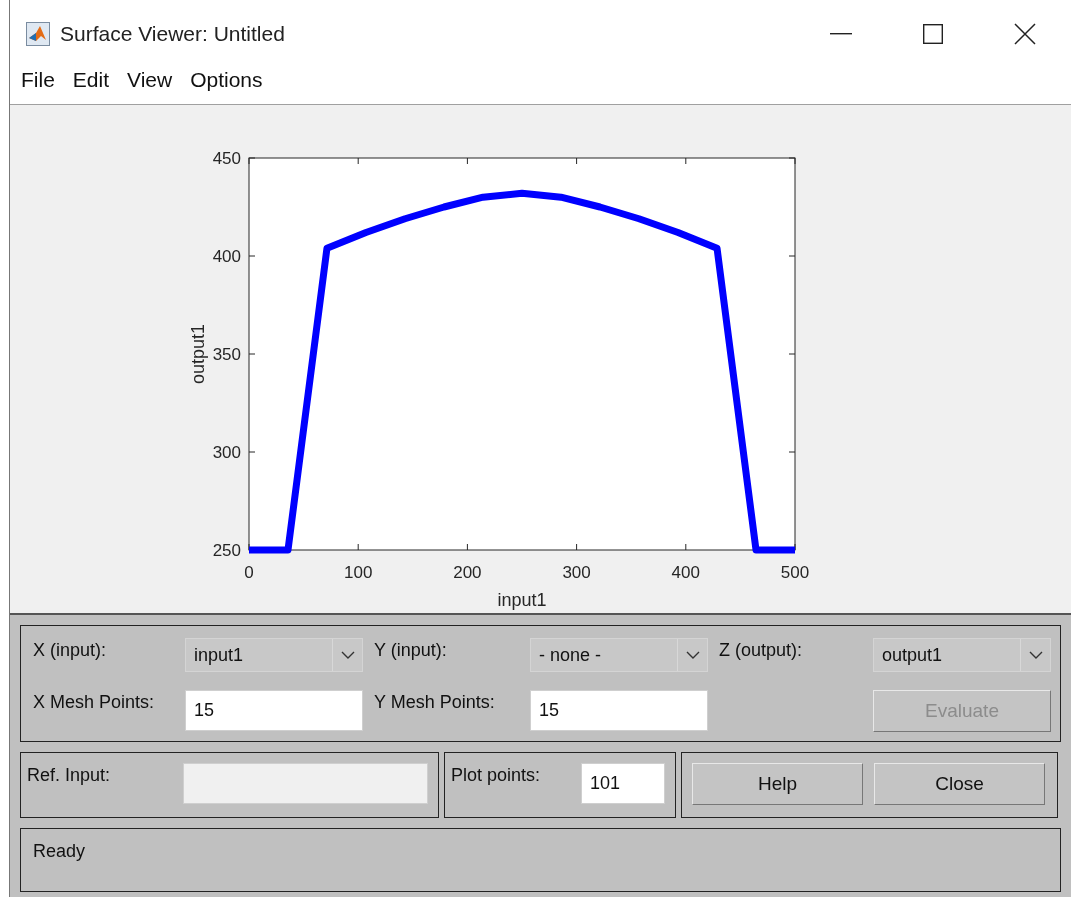 This screenshot has height=897, width=1071. Describe the element at coordinates (226, 452) in the screenshot. I see `y-tick-label: 300` at that location.